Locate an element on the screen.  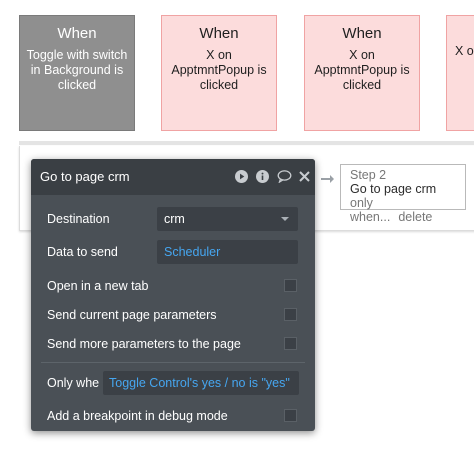
comment-icon is located at coordinates (284, 176).